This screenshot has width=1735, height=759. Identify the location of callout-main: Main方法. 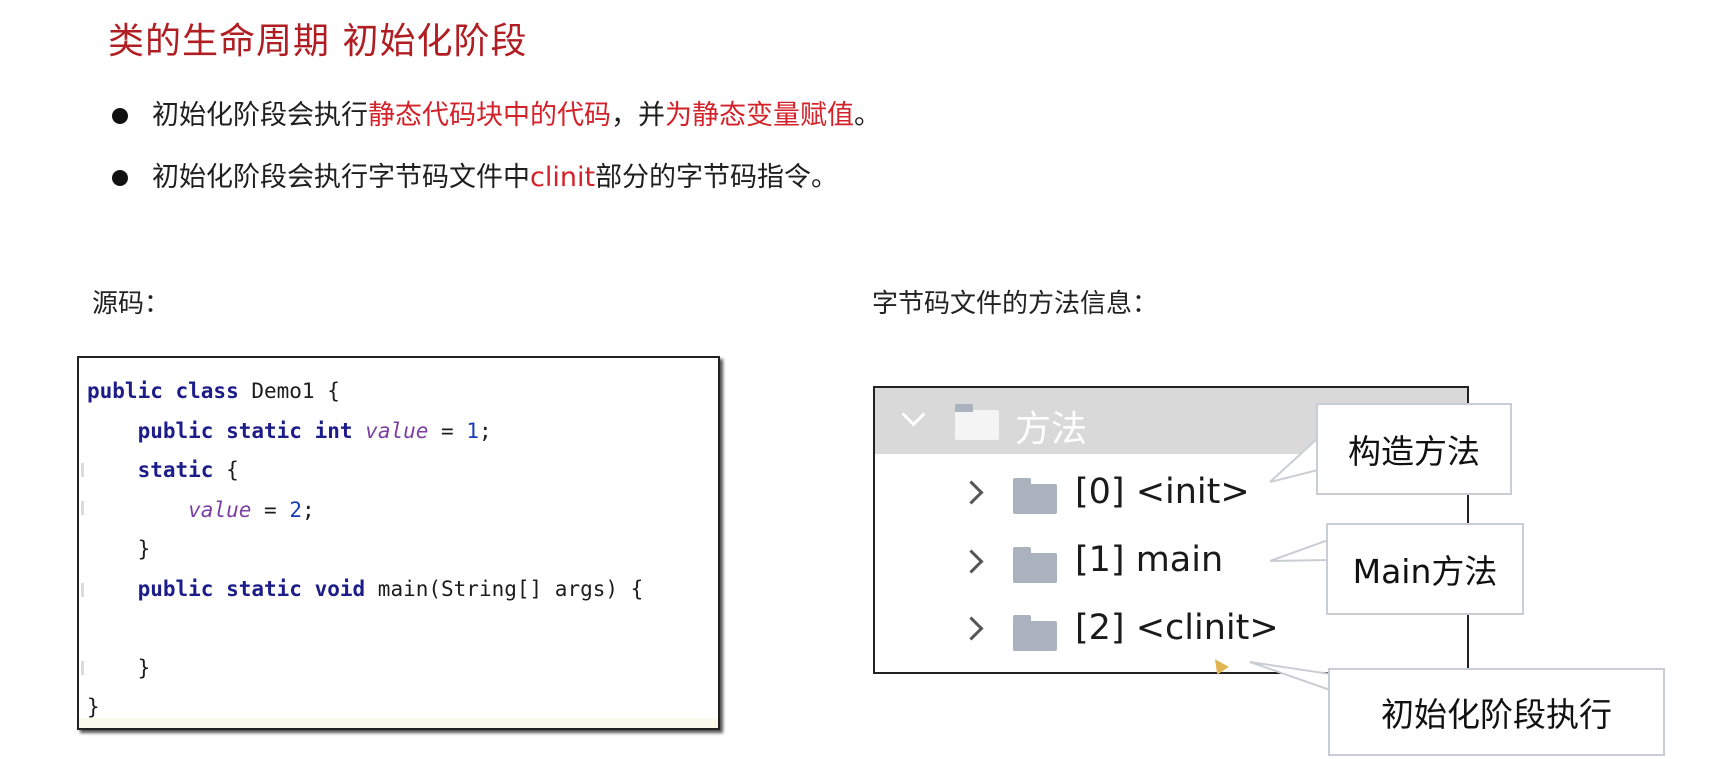
(1425, 569).